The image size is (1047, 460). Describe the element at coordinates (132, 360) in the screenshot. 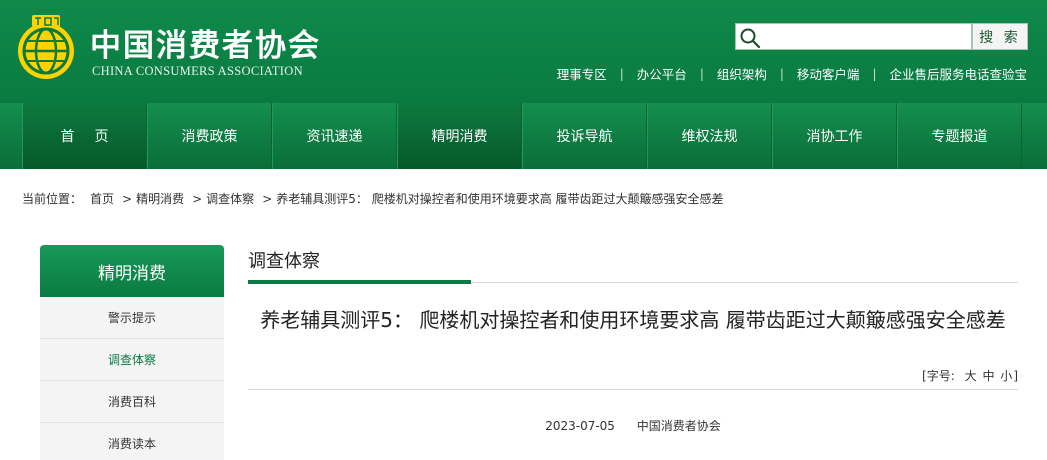

I see `sidebar-item-survey: 调查体察` at that location.